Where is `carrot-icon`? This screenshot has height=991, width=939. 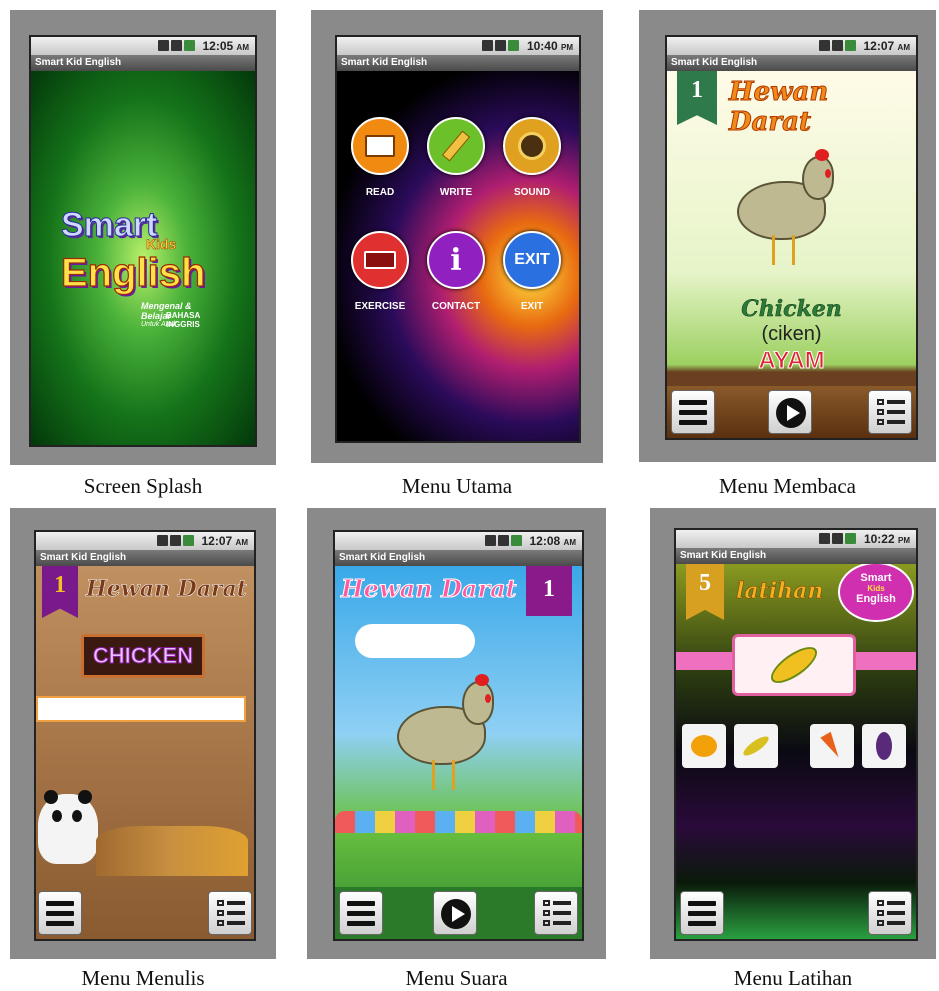 carrot-icon is located at coordinates (832, 746).